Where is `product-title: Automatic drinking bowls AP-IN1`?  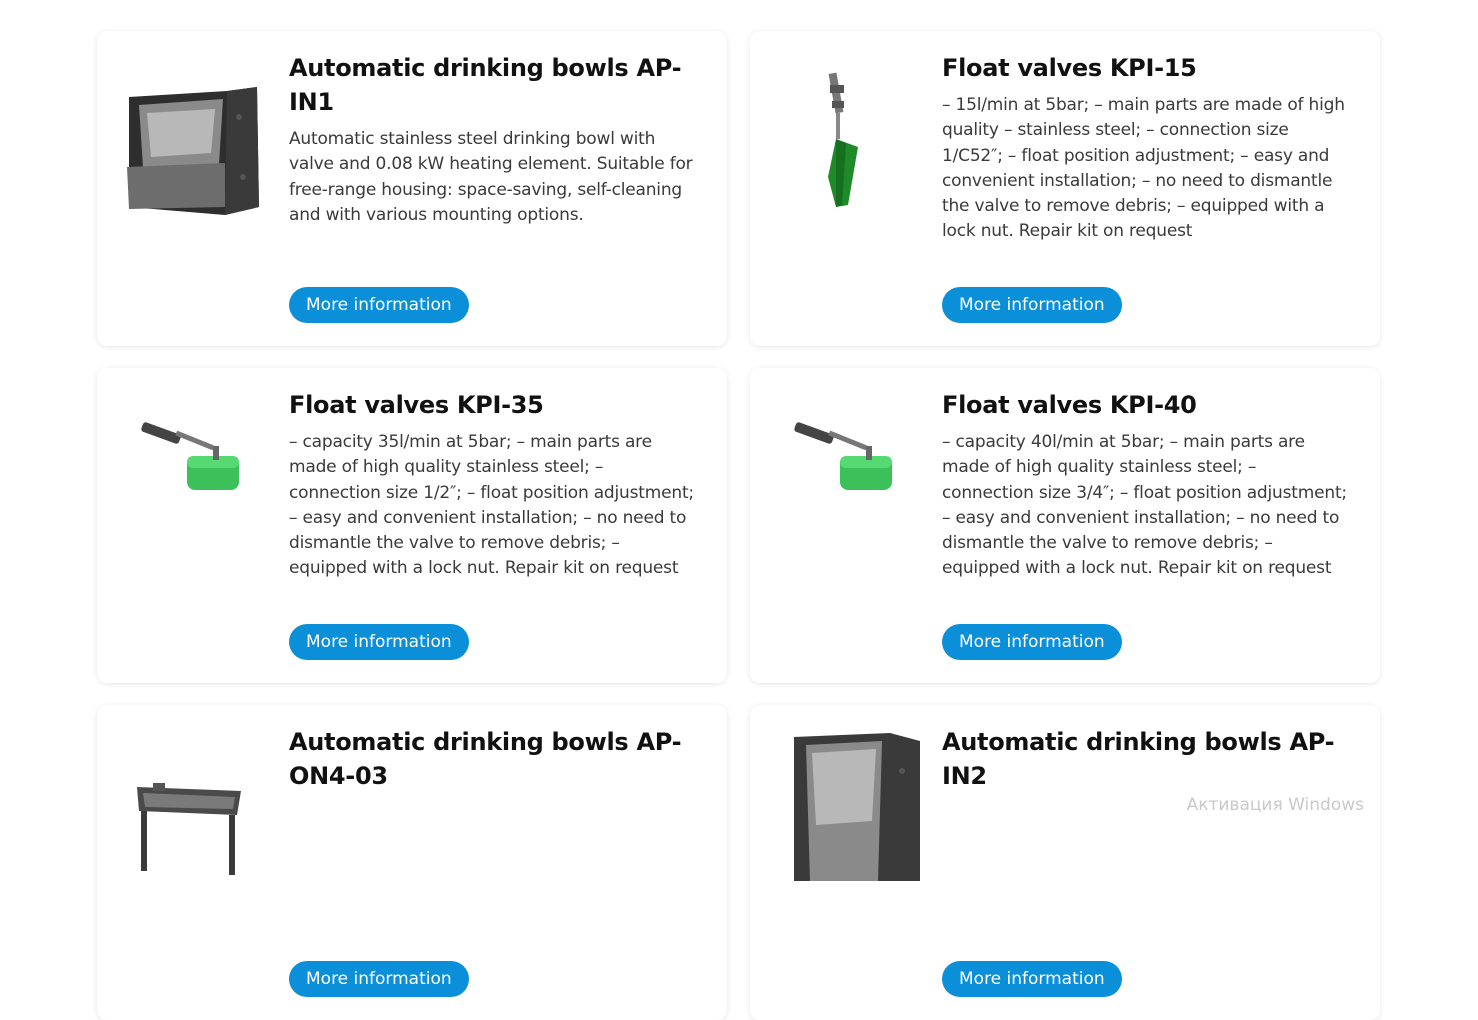 product-title: Automatic drinking bowls AP-IN1 is located at coordinates (494, 85).